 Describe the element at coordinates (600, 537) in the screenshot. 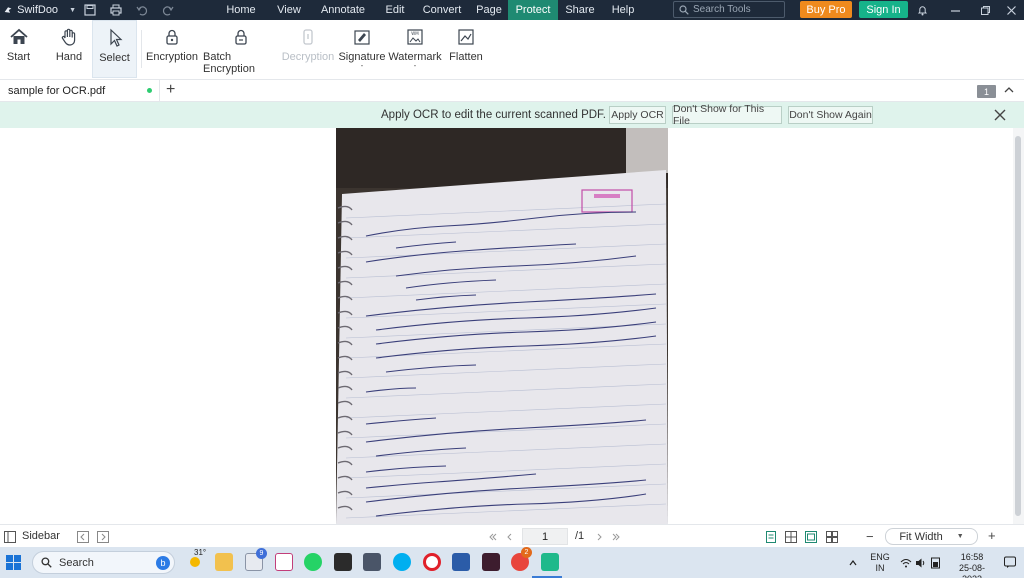

I see `next-page-icon` at that location.